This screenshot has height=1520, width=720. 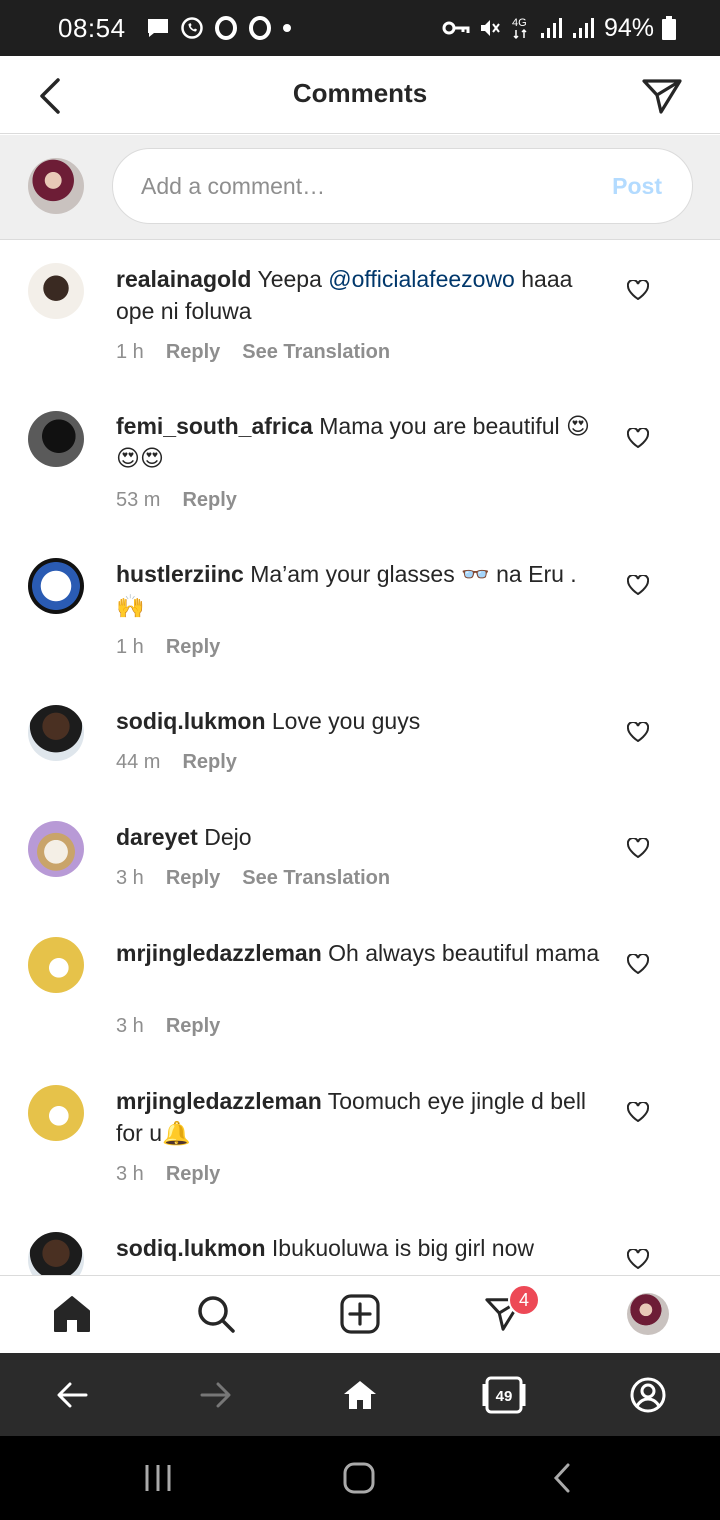 I want to click on network-type-icon: 4G, so click(x=521, y=28).